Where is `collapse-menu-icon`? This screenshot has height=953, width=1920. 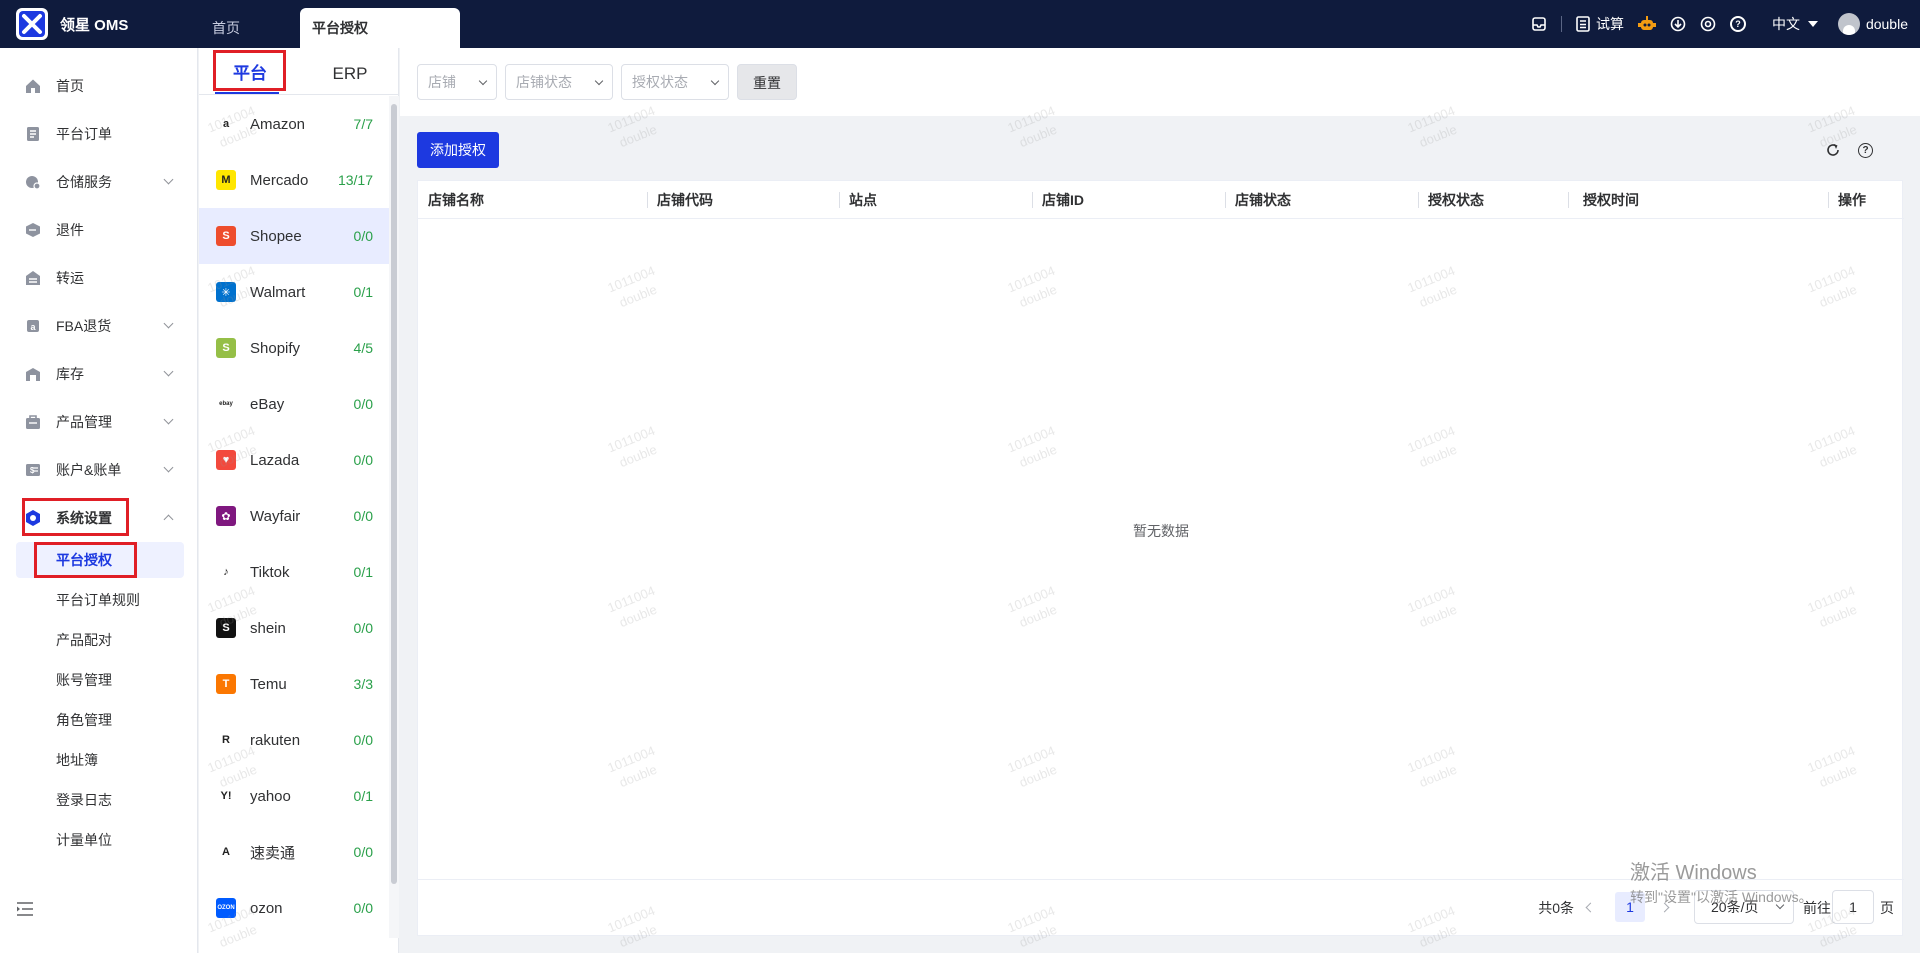 collapse-menu-icon is located at coordinates (25, 909).